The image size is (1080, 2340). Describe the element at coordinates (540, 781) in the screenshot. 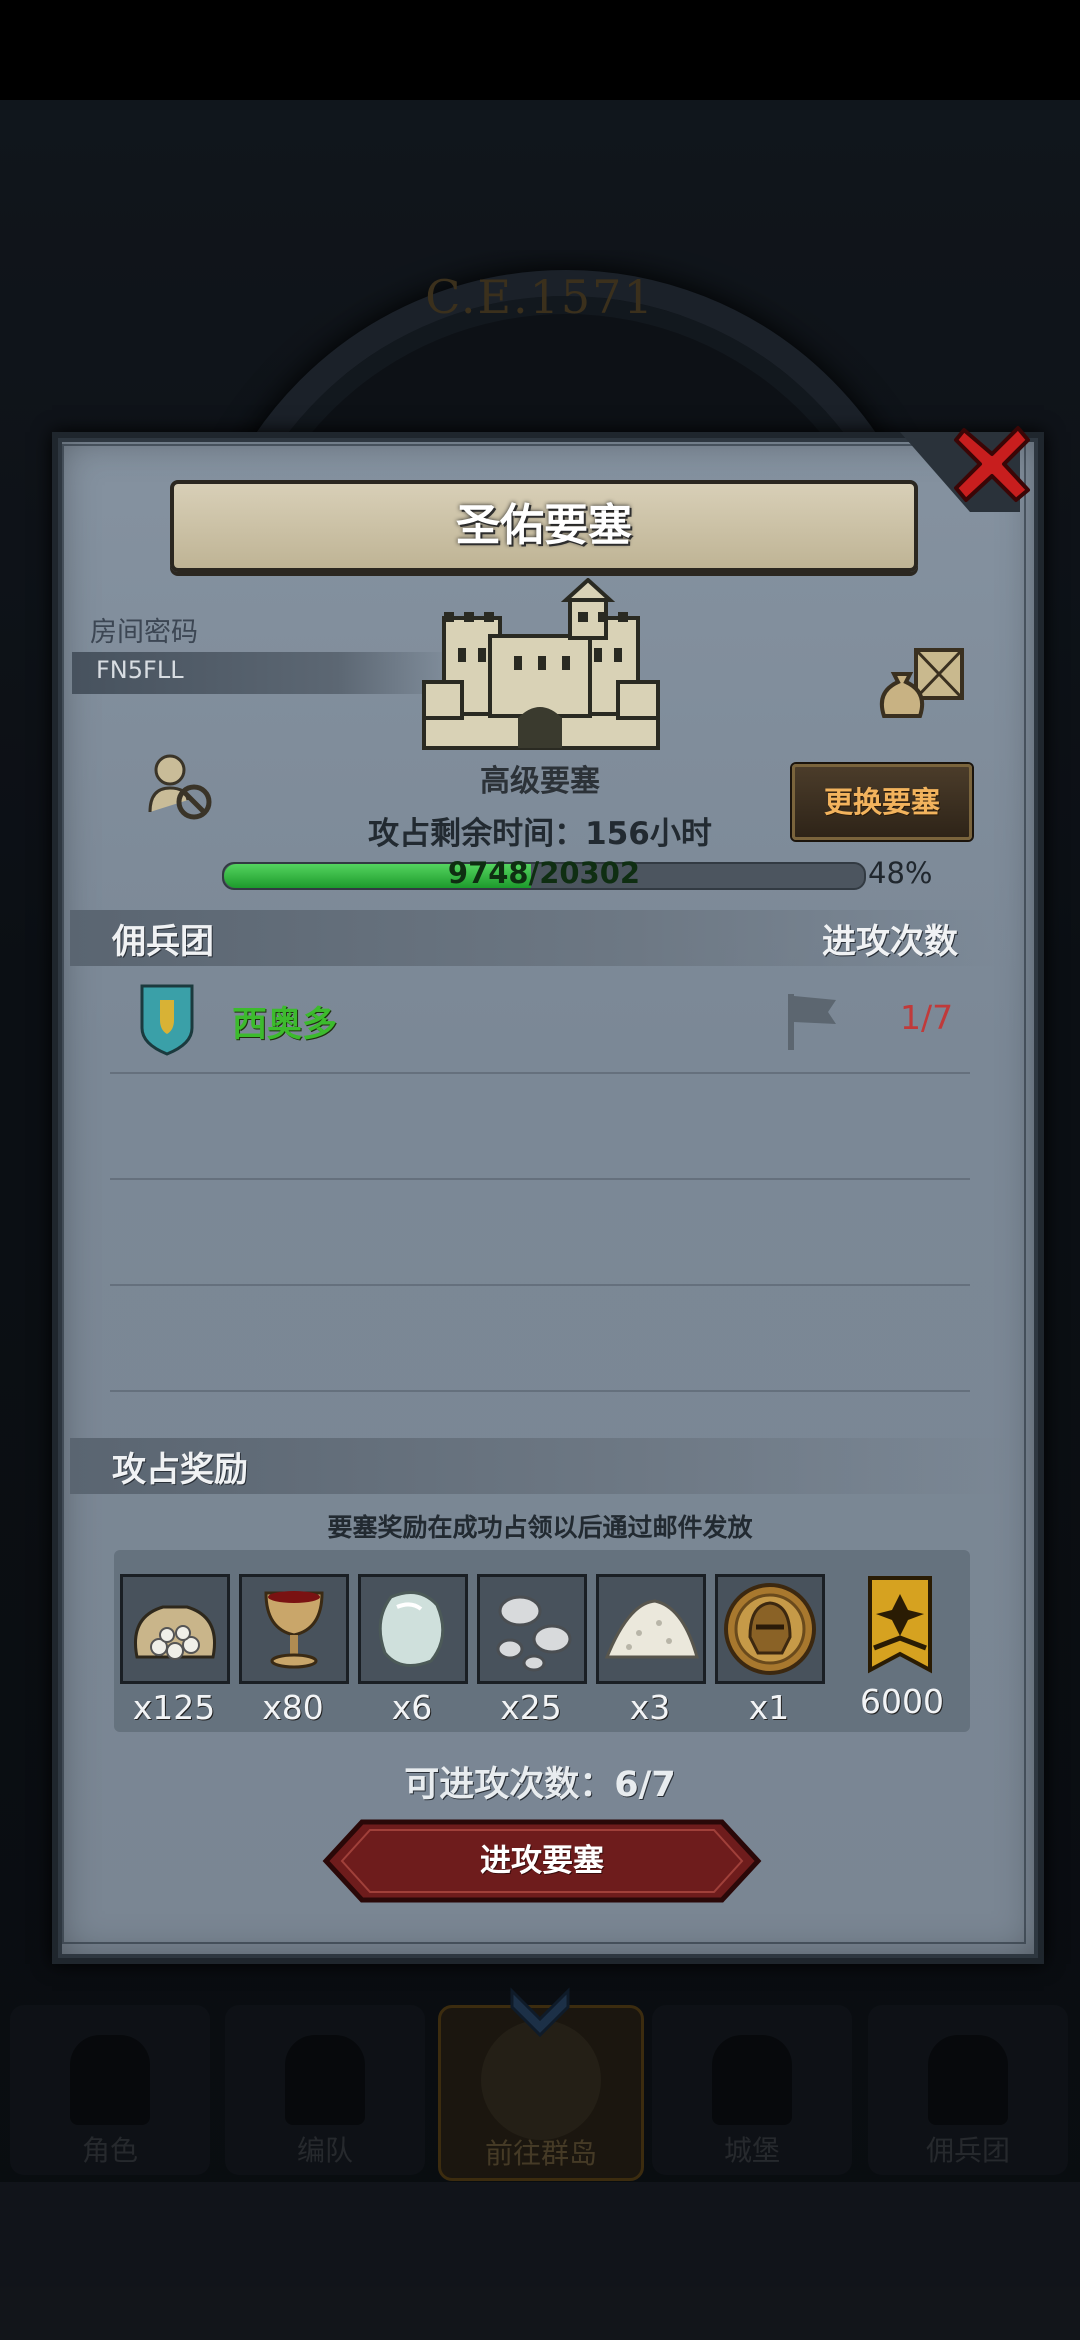

I see `fortress-level: 高级要塞` at that location.